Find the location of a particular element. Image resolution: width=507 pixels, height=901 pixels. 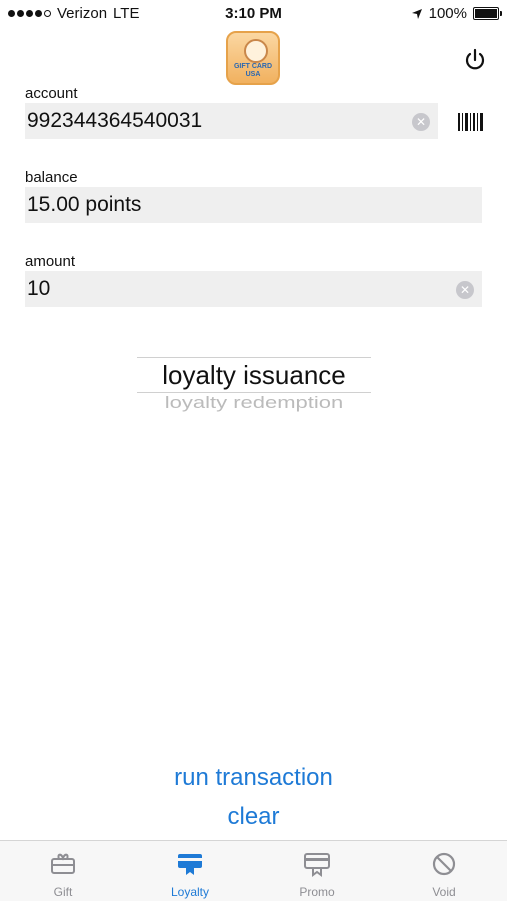

tab-void: Void is located at coordinates (444, 871).